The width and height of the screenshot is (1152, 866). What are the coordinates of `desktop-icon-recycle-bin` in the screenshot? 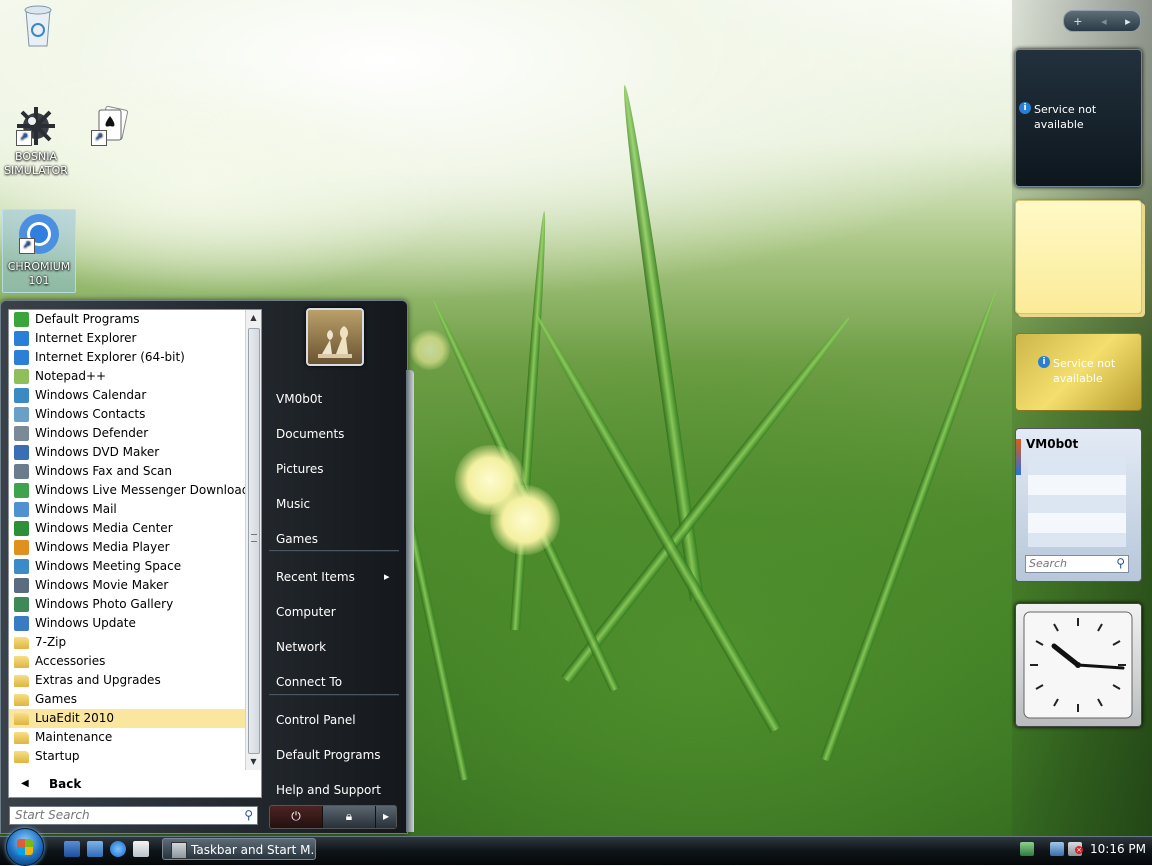 It's located at (38, 24).